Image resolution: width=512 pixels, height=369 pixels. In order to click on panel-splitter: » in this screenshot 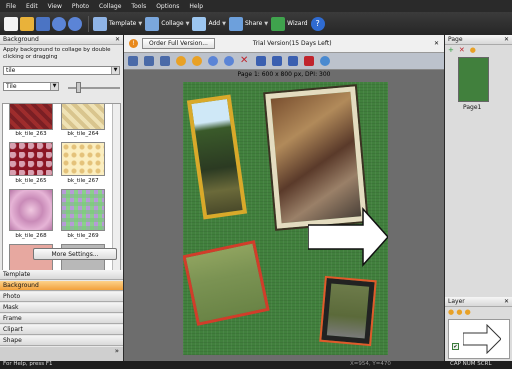, I will do `click(61, 354)`.